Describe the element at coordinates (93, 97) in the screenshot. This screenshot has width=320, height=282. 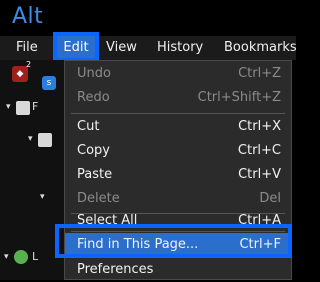
I see `menu-item-label: Redo` at that location.